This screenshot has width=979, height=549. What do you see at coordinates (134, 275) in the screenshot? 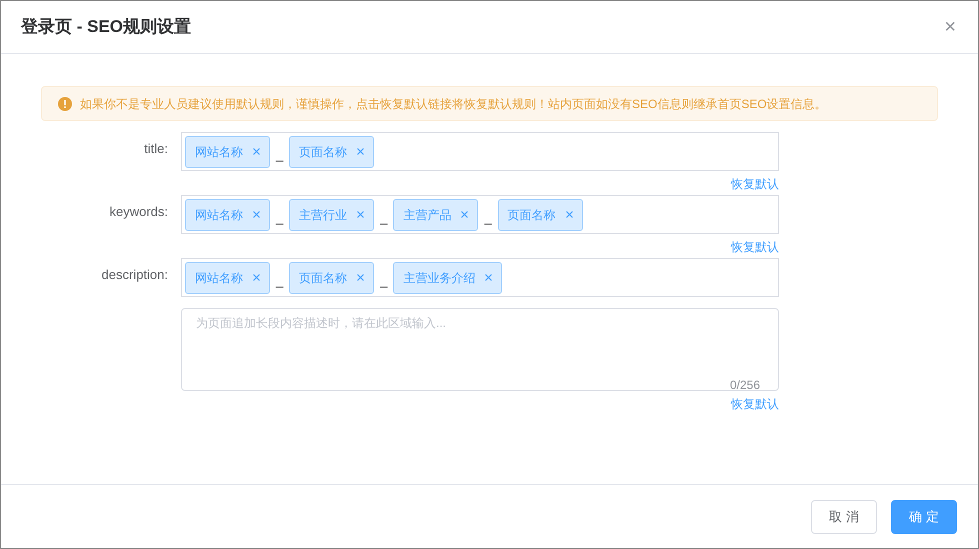
I see `field-label: description:` at bounding box center [134, 275].